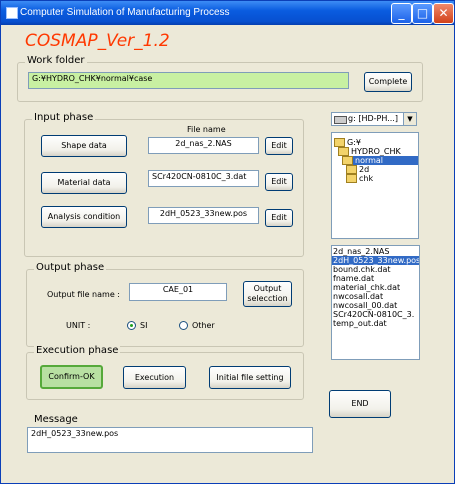 This screenshot has width=455, height=484. What do you see at coordinates (267, 294) in the screenshot?
I see `output-selection-button: Output selecction` at bounding box center [267, 294].